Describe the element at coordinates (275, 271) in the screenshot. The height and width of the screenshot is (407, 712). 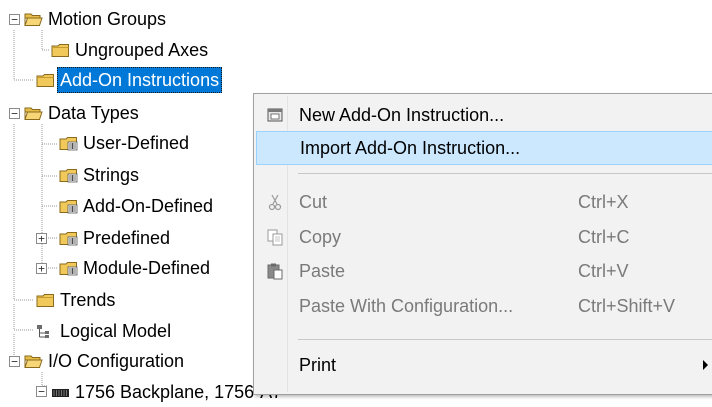
I see `paste-icon` at that location.